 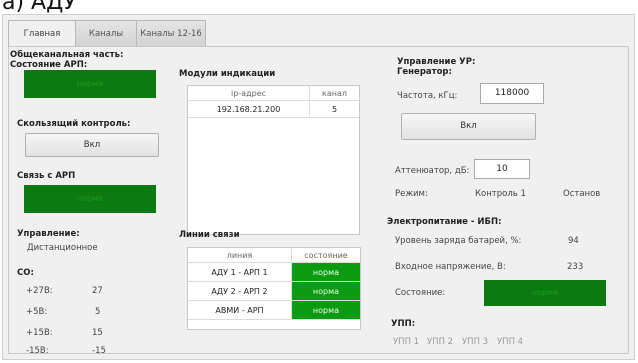 What do you see at coordinates (74, 124) in the screenshot?
I see `sliding-control-label: Скользящий контроль:` at bounding box center [74, 124].